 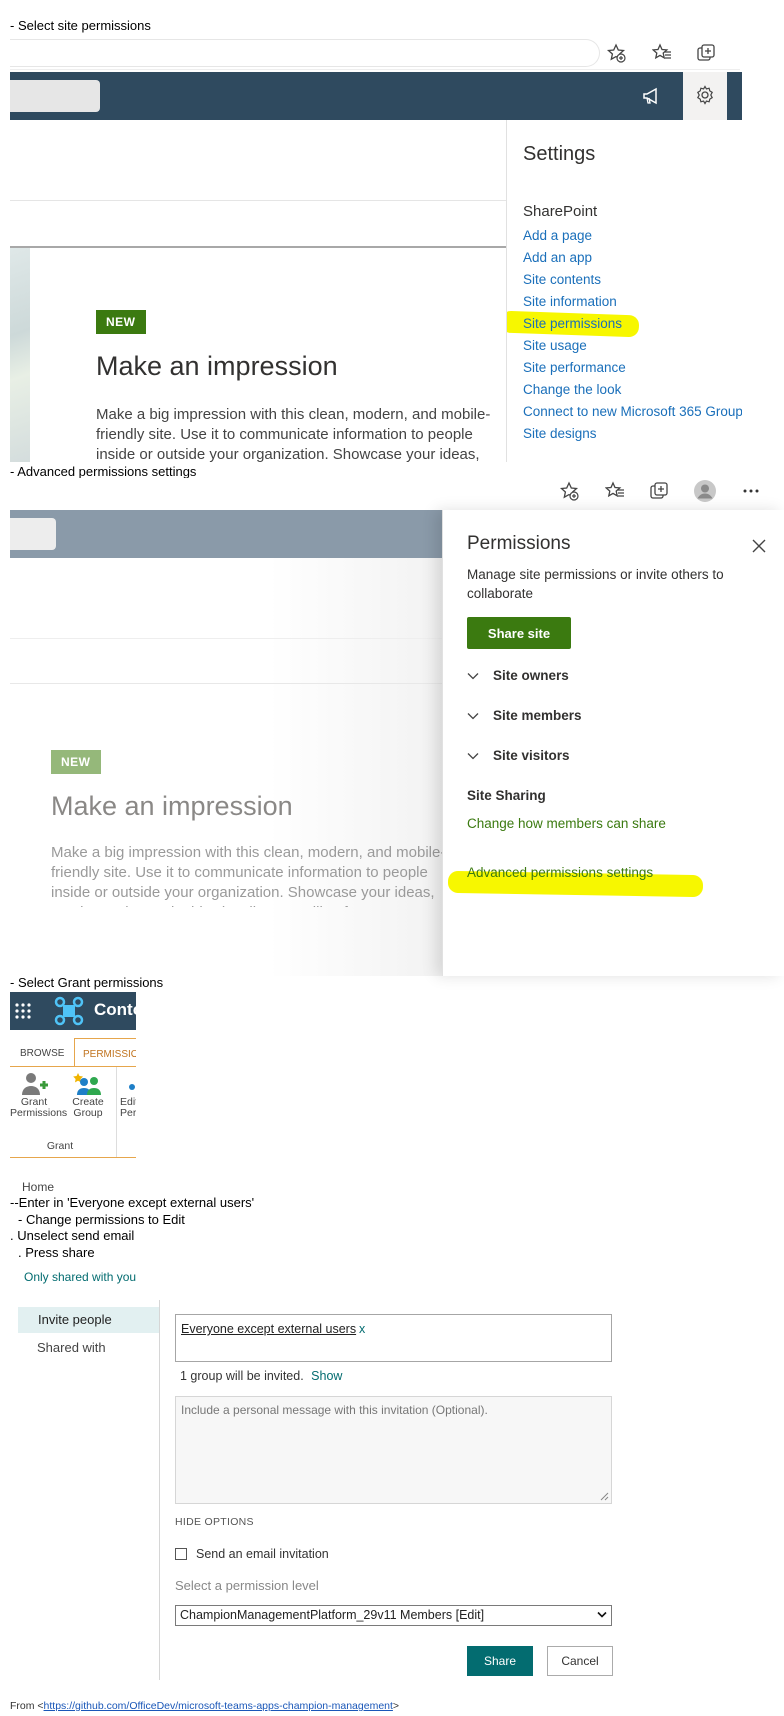 What do you see at coordinates (580, 1661) in the screenshot?
I see `cancel-button: Cancel` at bounding box center [580, 1661].